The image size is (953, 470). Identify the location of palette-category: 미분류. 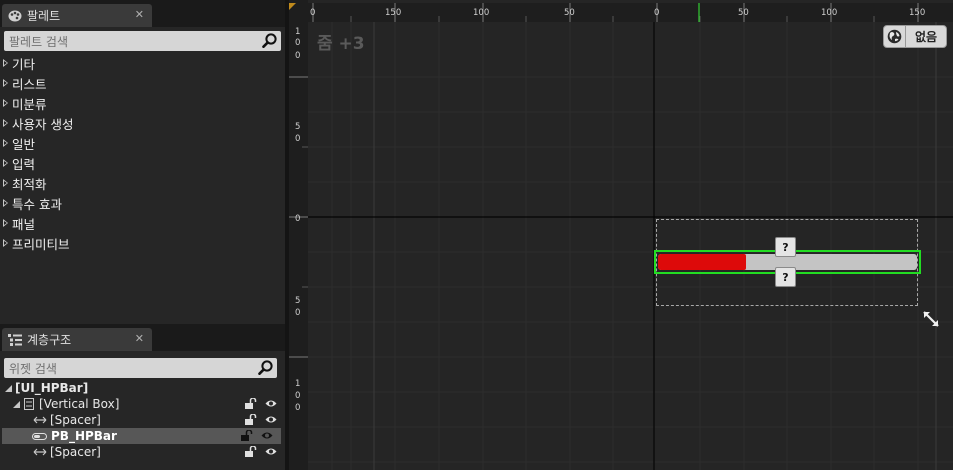
(142, 103).